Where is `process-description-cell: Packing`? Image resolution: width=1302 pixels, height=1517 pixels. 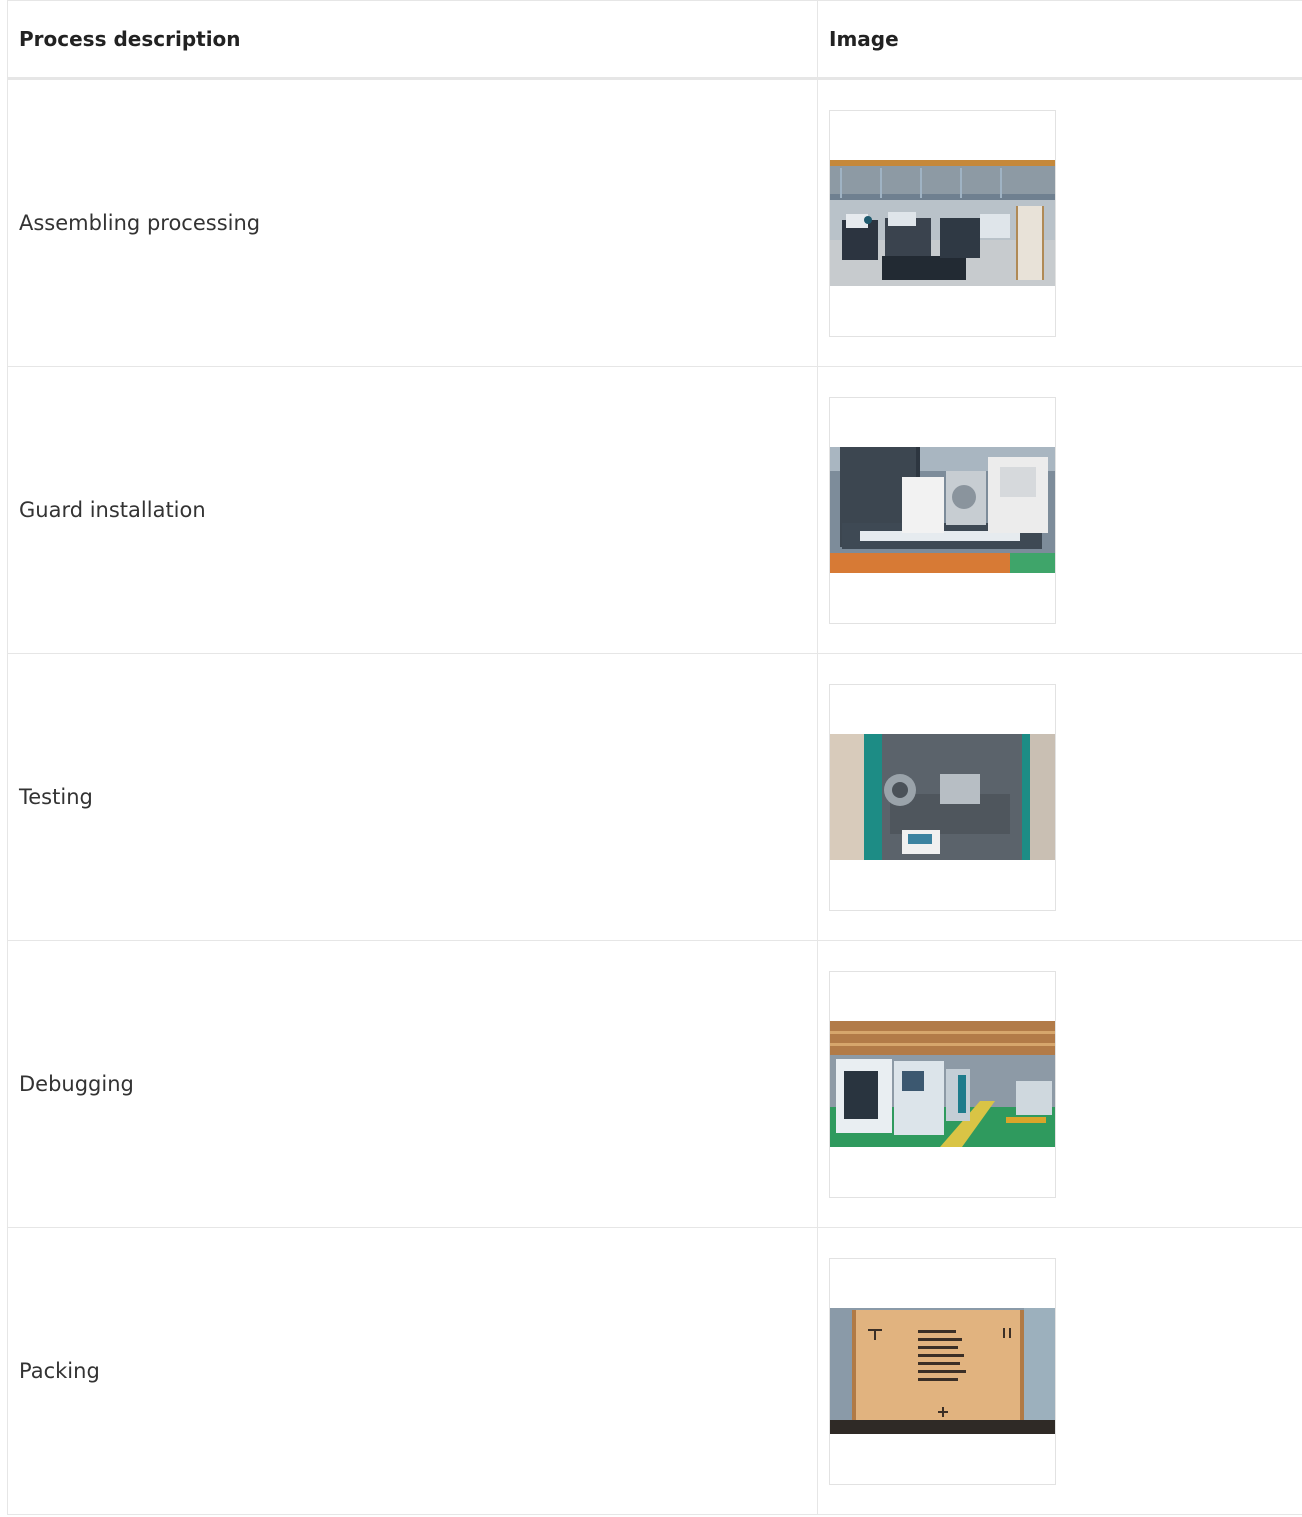 process-description-cell: Packing is located at coordinates (412, 1371).